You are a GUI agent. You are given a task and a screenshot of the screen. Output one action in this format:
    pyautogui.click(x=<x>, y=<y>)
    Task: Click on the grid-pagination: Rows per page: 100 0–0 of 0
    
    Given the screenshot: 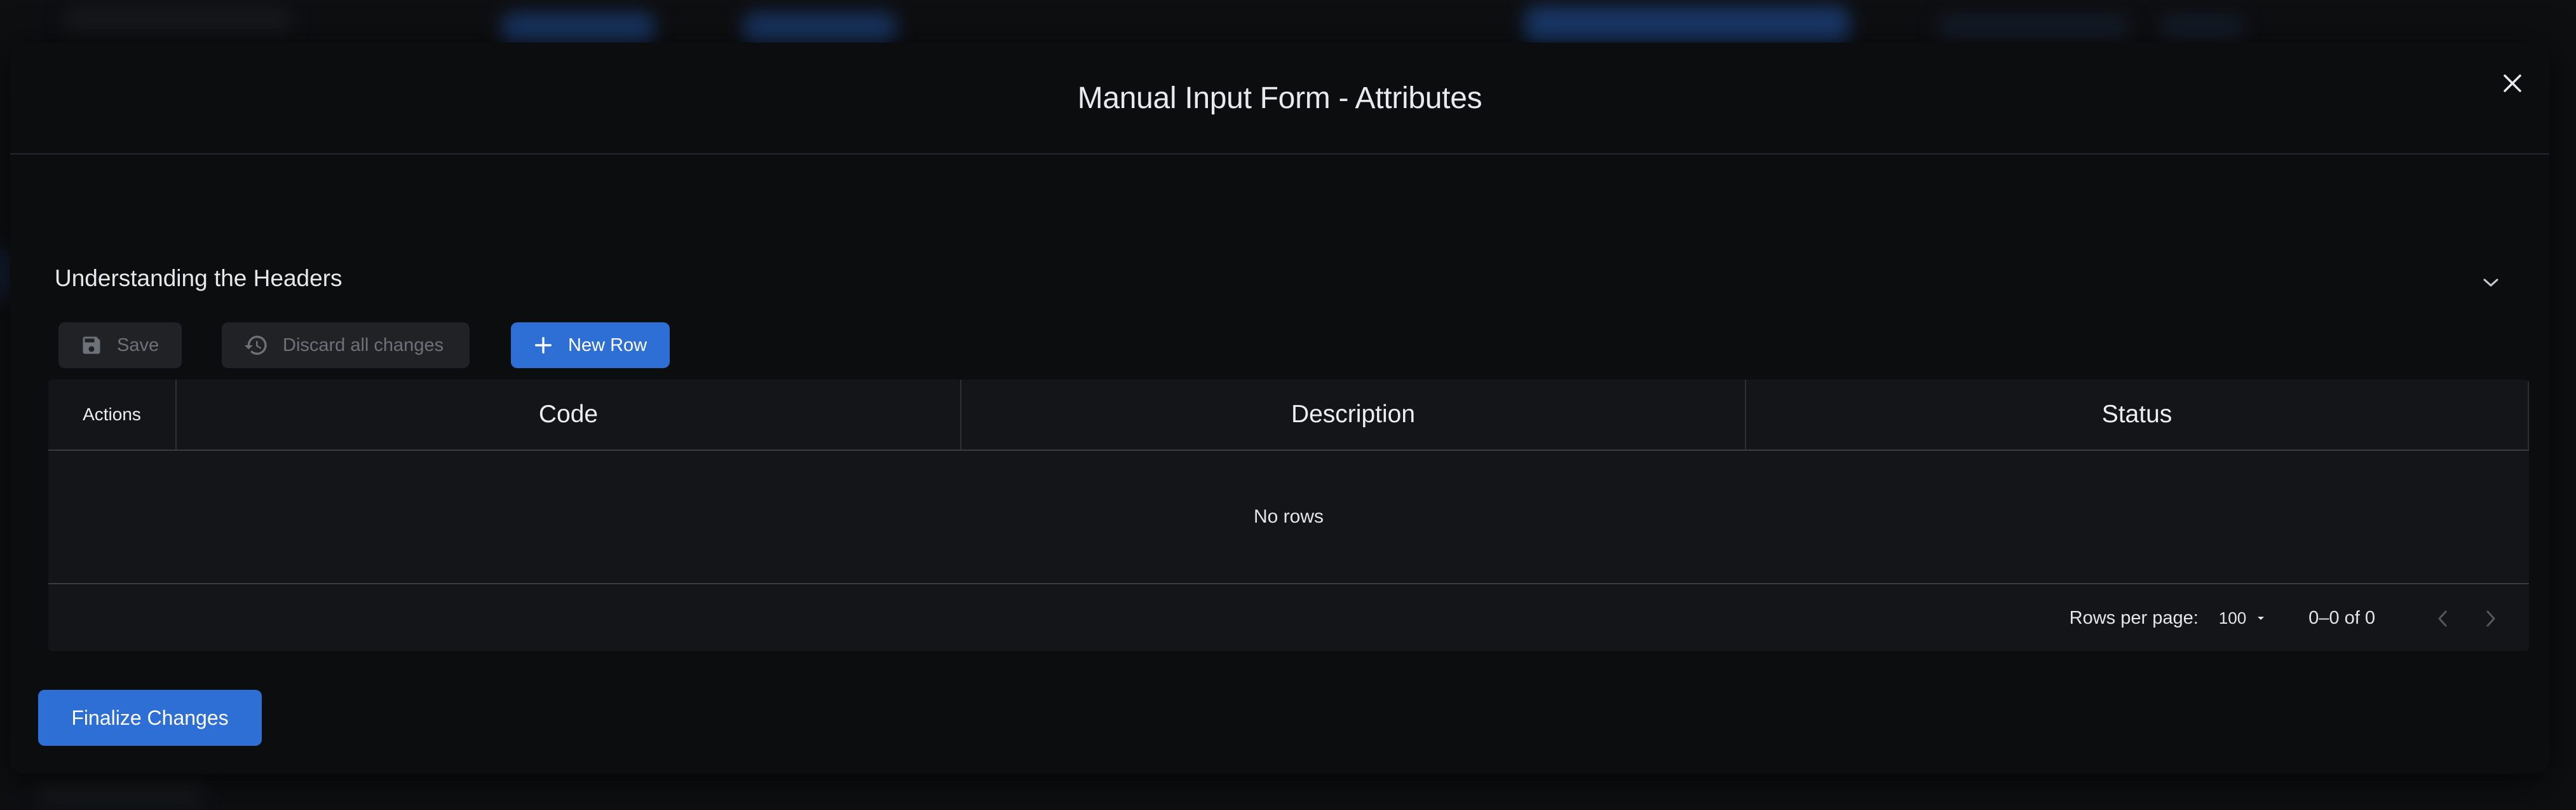 What is the action you would take?
    pyautogui.click(x=1288, y=618)
    